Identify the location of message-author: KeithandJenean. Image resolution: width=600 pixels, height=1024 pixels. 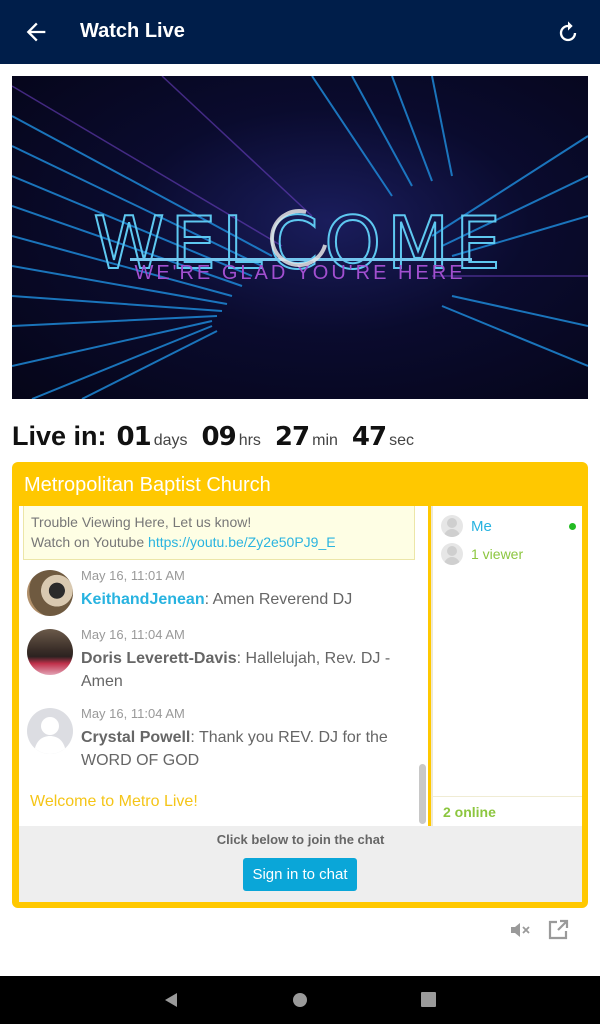
(143, 599).